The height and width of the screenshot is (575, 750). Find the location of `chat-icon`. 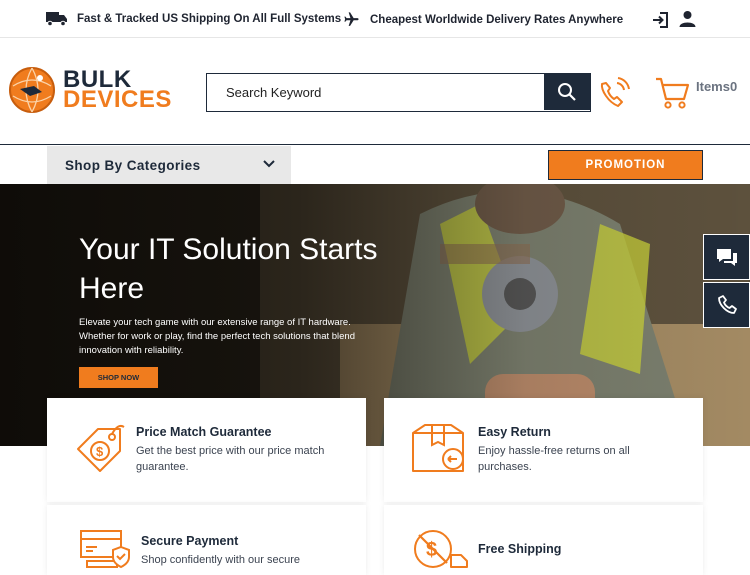

chat-icon is located at coordinates (726, 257).